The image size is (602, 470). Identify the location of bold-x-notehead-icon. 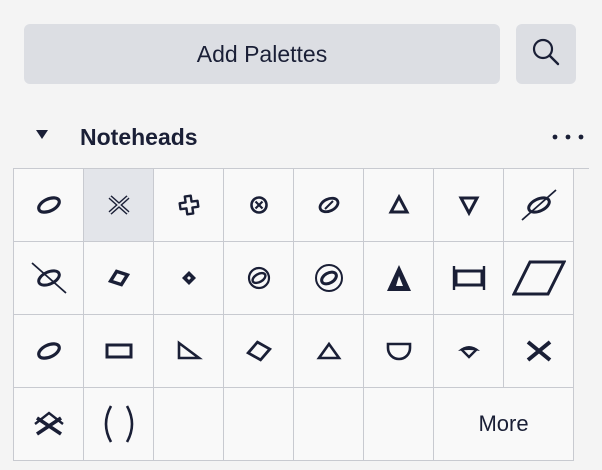
(539, 351).